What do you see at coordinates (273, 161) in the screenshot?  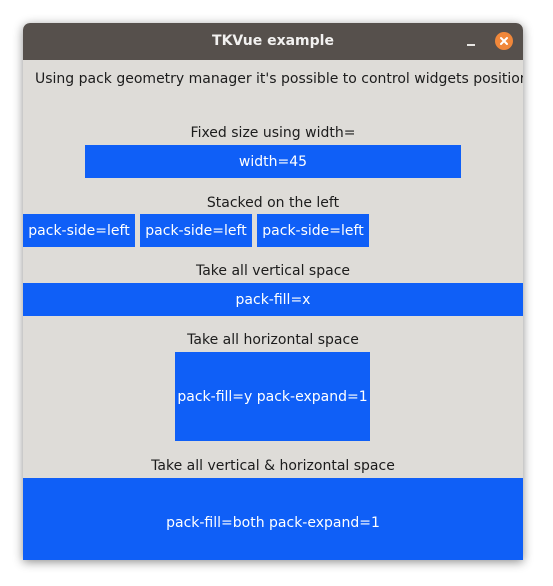 I see `width-45-button: width=45` at bounding box center [273, 161].